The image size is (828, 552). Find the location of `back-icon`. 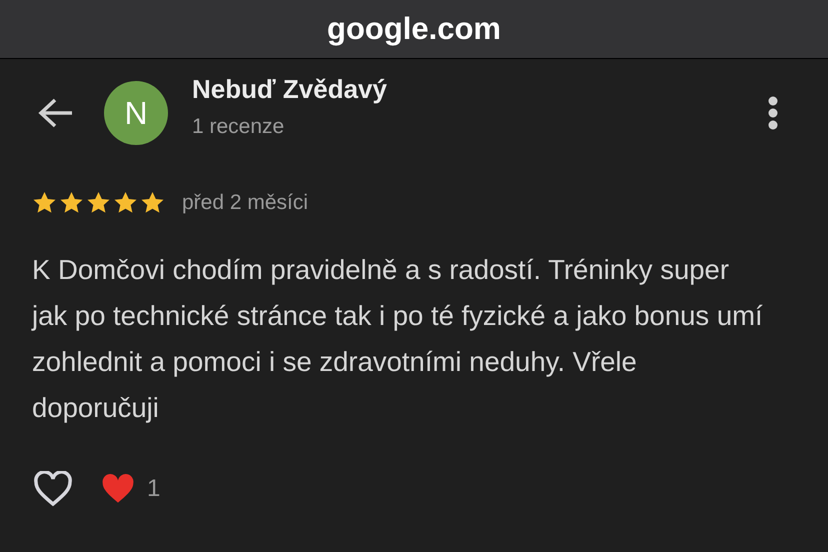

back-icon is located at coordinates (56, 113).